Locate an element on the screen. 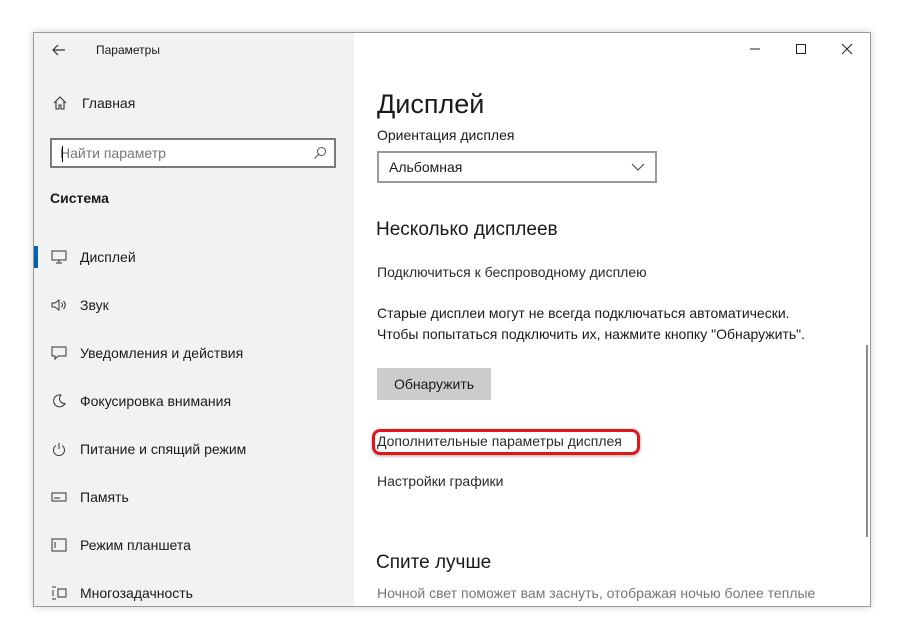  sidebar-item-label: Дисплей is located at coordinates (108, 257).